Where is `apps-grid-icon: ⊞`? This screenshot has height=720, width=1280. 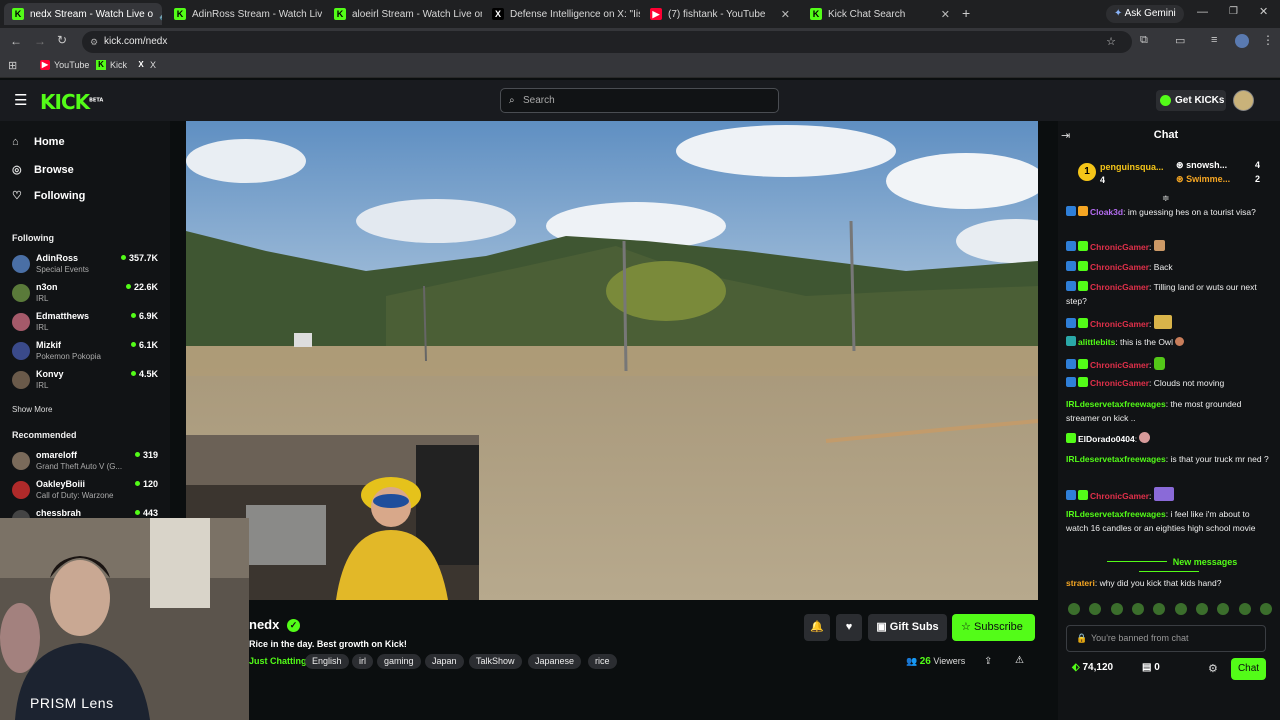 apps-grid-icon: ⊞ is located at coordinates (12, 65).